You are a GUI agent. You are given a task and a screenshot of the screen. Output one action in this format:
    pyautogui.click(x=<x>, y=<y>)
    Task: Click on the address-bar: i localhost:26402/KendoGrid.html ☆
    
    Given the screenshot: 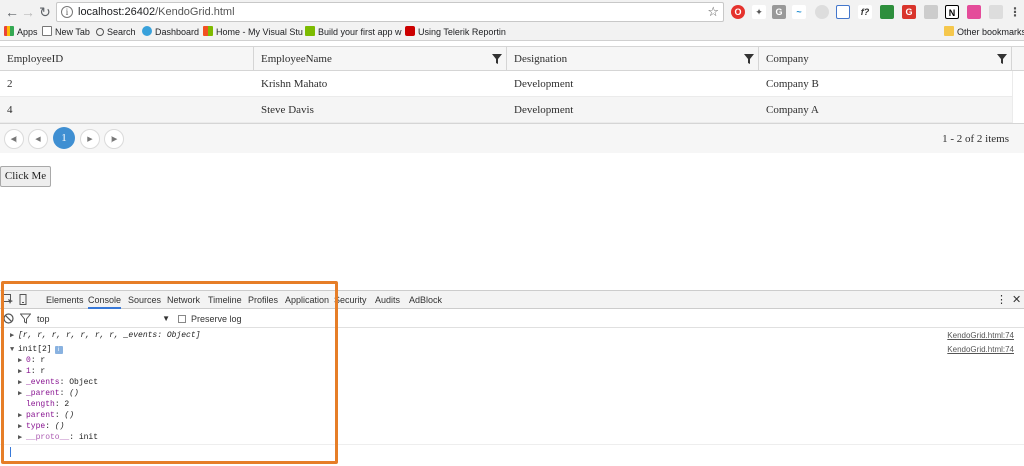 What is the action you would take?
    pyautogui.click(x=390, y=12)
    